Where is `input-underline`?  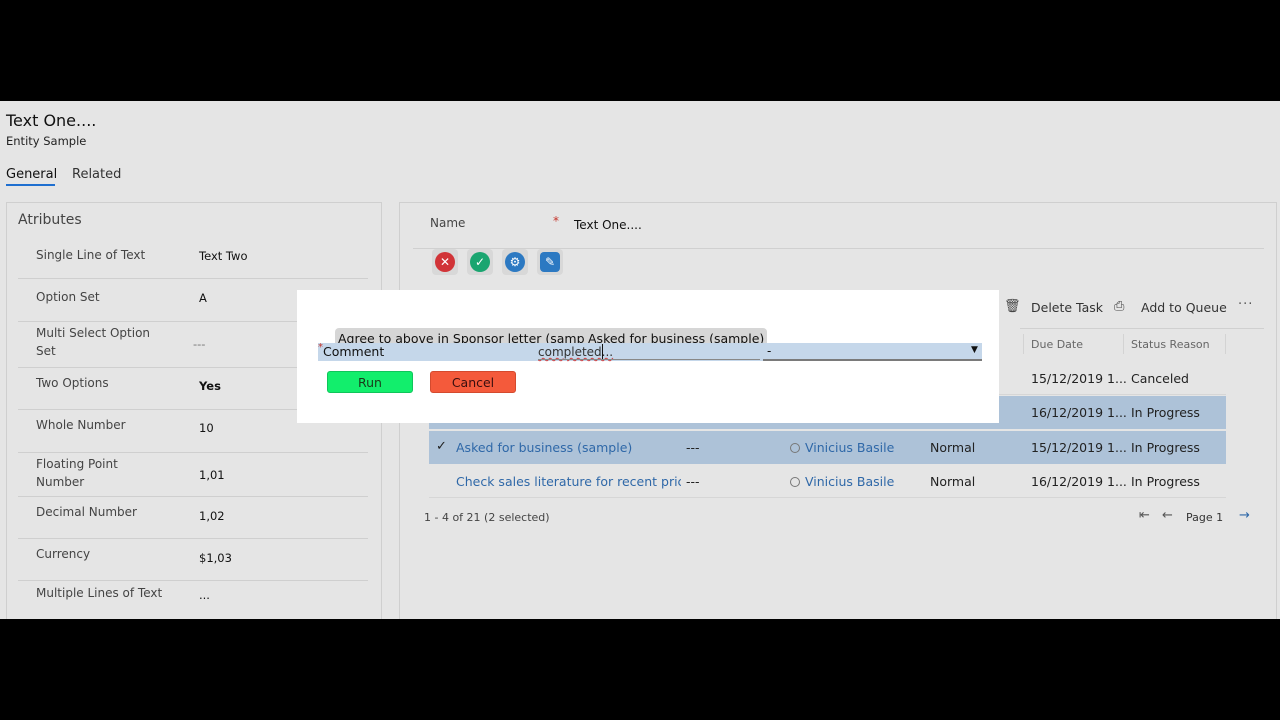
input-underline is located at coordinates (649, 359).